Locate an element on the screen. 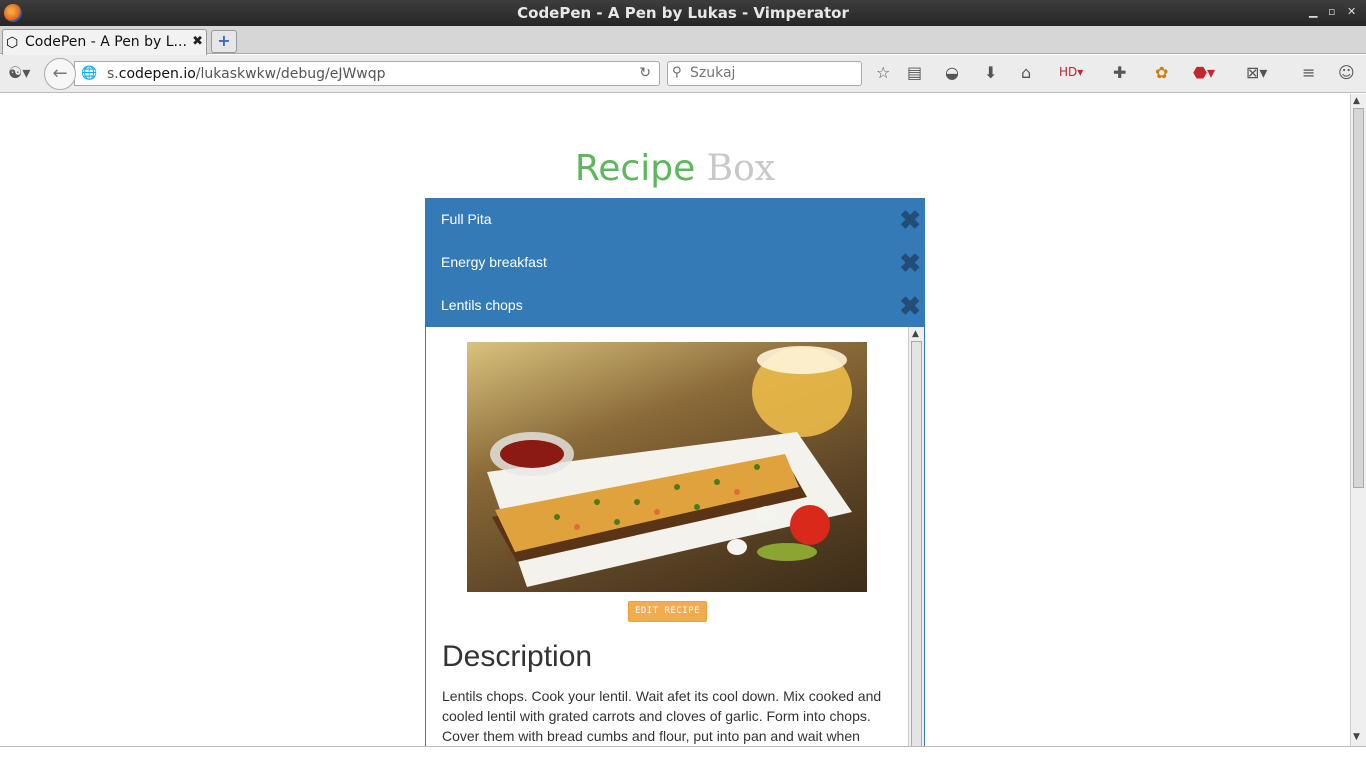 The height and width of the screenshot is (768, 1366). edit-recipe-button: EDIT RECIPE is located at coordinates (667, 611).